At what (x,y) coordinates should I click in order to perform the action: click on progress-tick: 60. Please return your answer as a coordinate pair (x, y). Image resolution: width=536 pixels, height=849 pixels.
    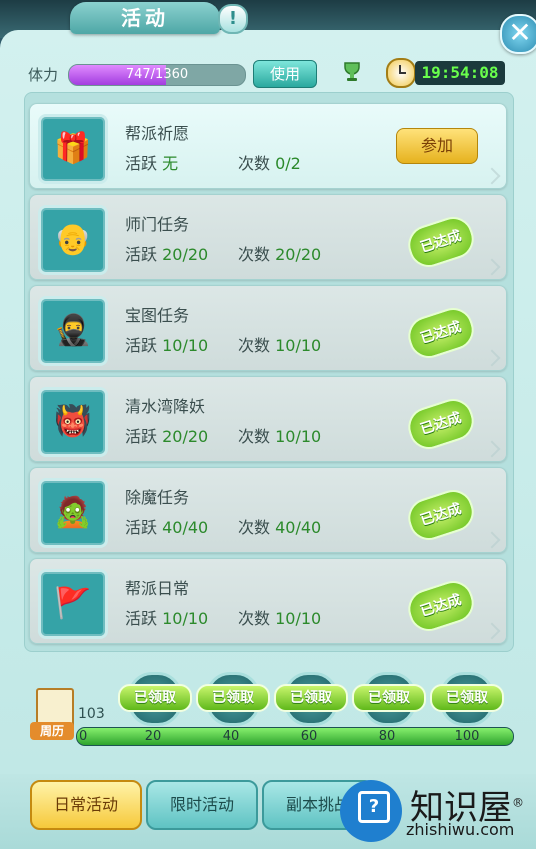
    Looking at the image, I should click on (309, 736).